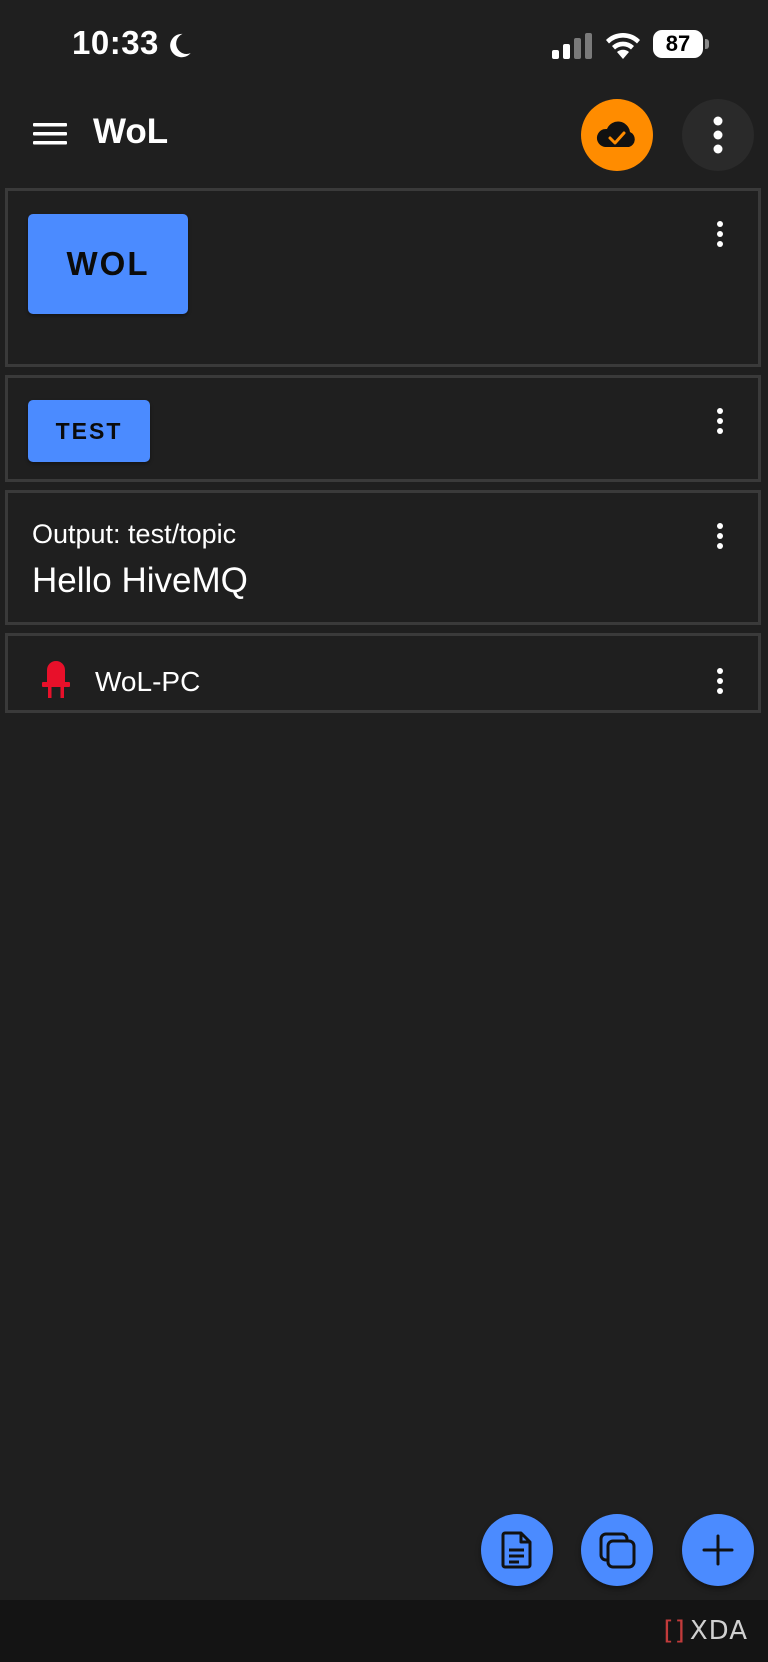  Describe the element at coordinates (89, 431) in the screenshot. I see `test-button: TEST` at that location.